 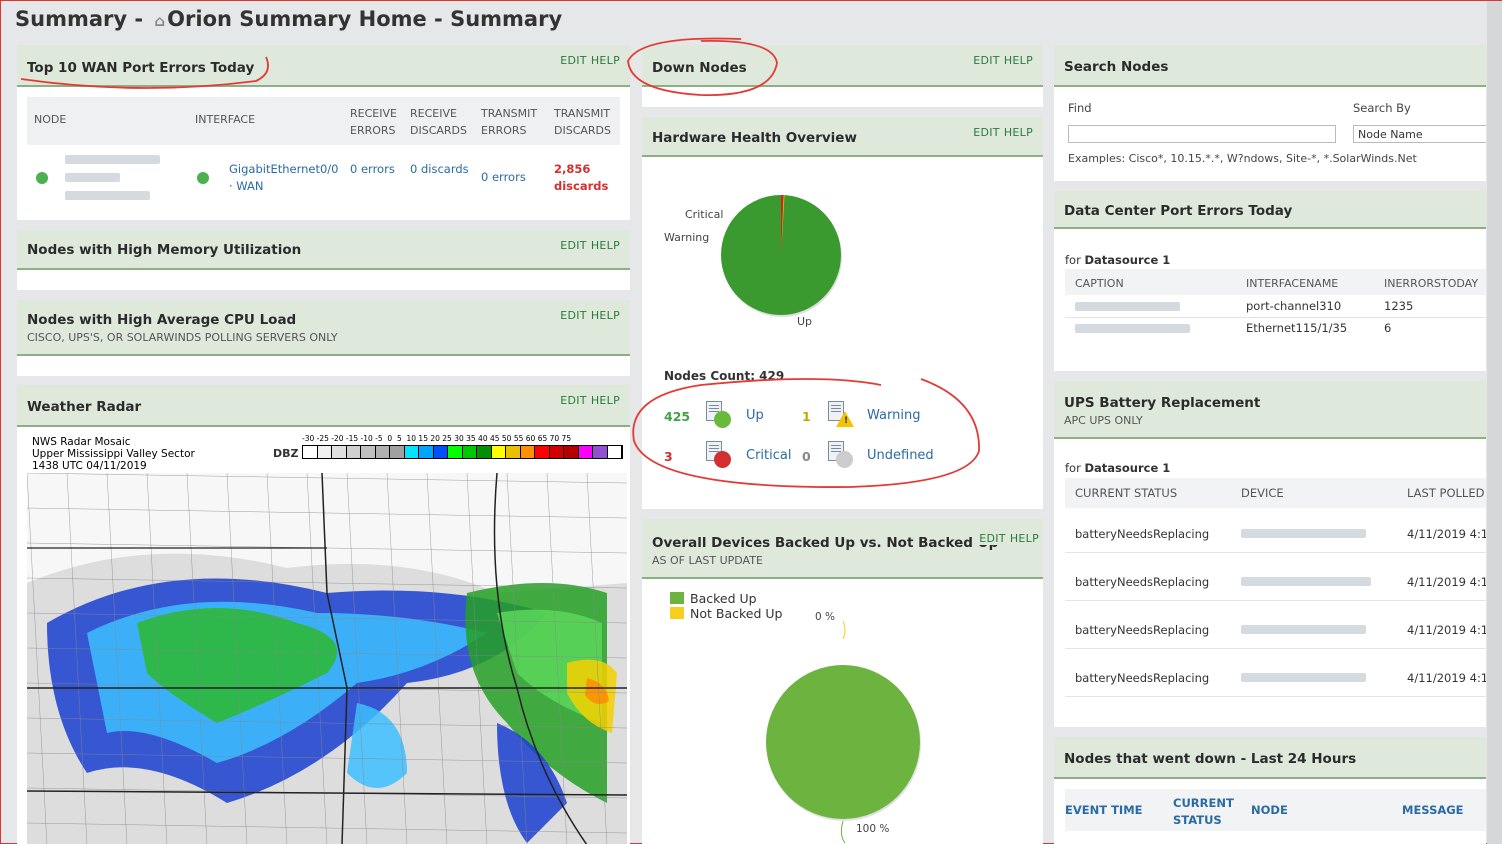 What do you see at coordinates (1104, 810) in the screenshot?
I see `col-event-time: EVENT TIME` at bounding box center [1104, 810].